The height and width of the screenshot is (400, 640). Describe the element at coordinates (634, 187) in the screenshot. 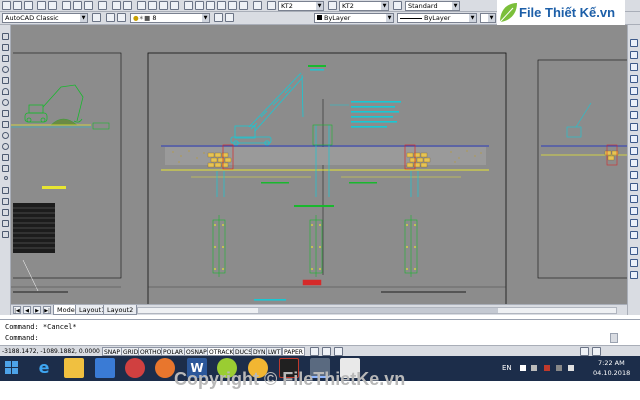

I see `break-icon` at that location.